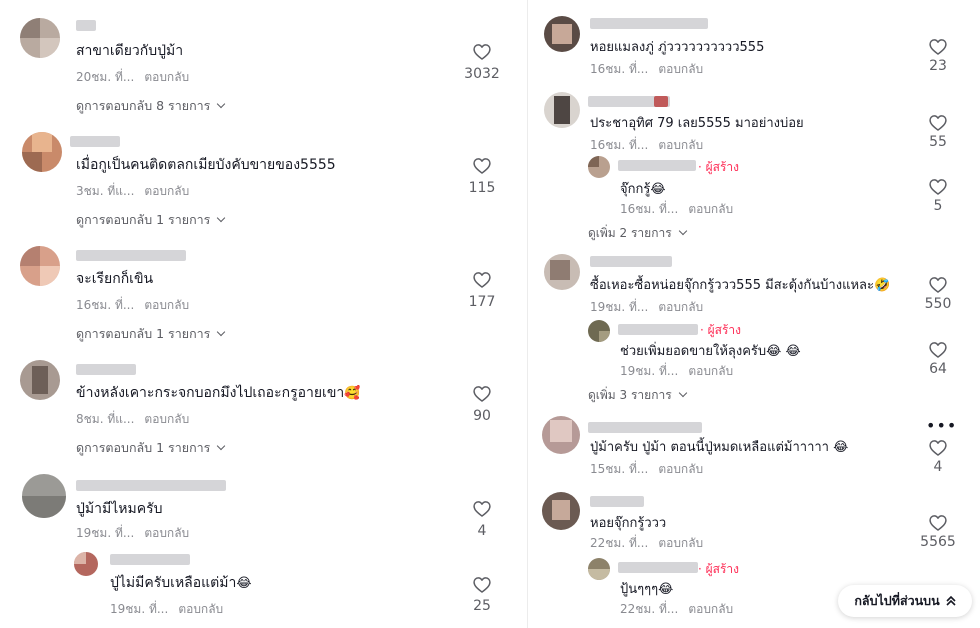 The height and width of the screenshot is (628, 980). Describe the element at coordinates (938, 369) in the screenshot. I see `like-count: 64` at that location.